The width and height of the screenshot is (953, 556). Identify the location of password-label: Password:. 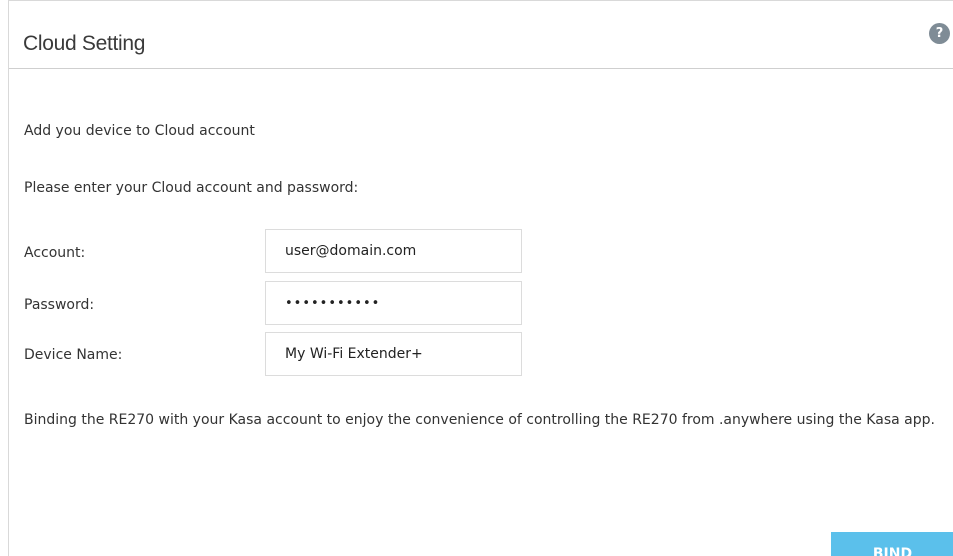
(59, 305).